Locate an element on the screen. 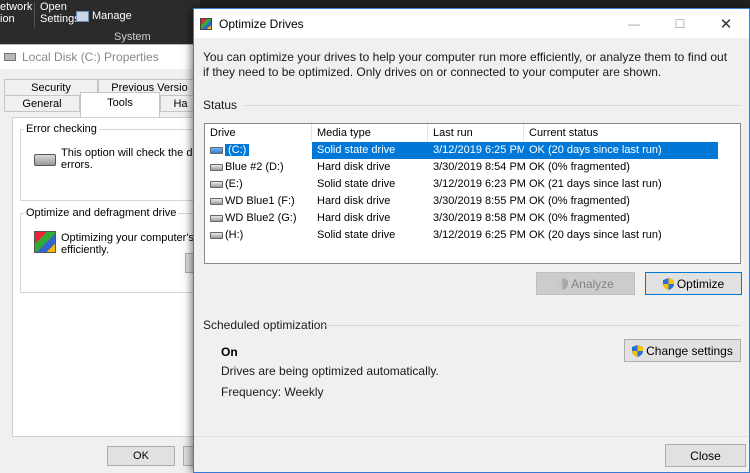 This screenshot has width=750, height=473. drive-cell: Blue #2 (D:) is located at coordinates (258, 167).